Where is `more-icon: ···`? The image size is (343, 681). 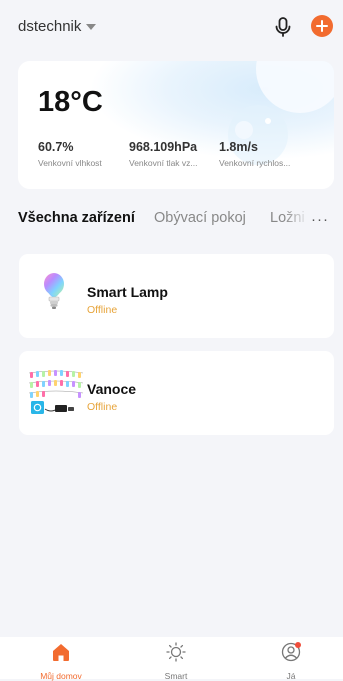 more-icon: ··· is located at coordinates (320, 219).